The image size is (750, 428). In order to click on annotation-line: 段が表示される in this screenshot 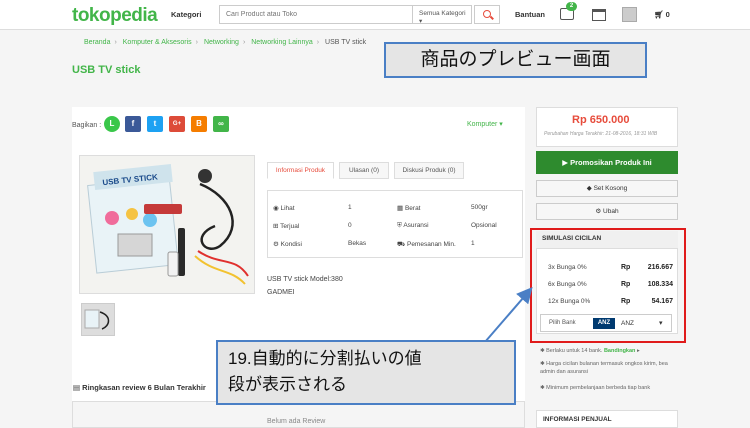, I will do `click(287, 384)`.